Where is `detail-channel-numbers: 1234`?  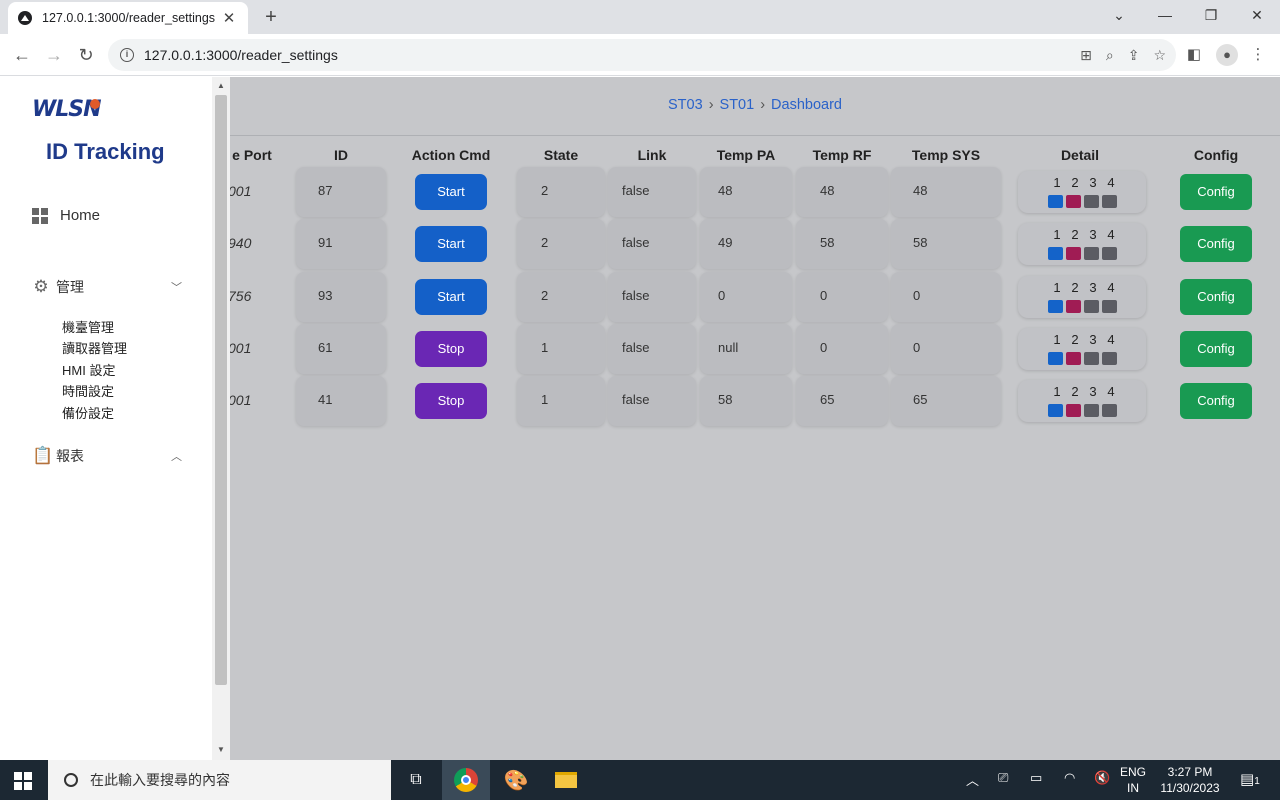 detail-channel-numbers: 1234 is located at coordinates (1084, 234).